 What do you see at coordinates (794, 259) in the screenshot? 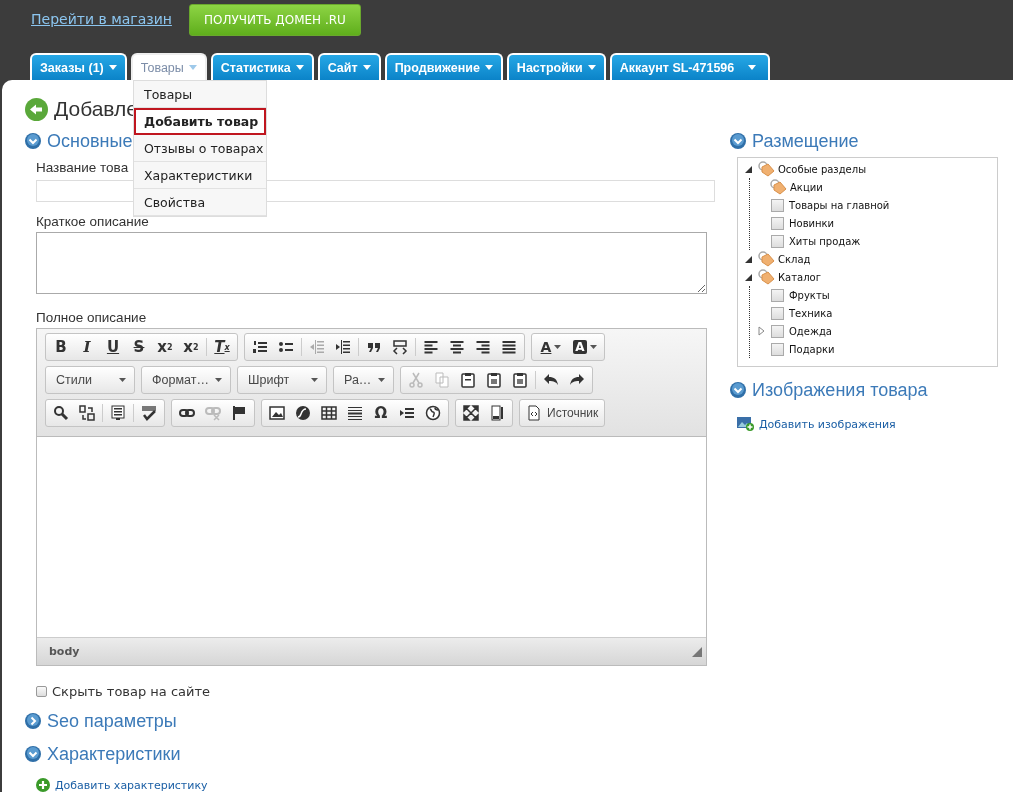
I see `tree-item: Склад` at bounding box center [794, 259].